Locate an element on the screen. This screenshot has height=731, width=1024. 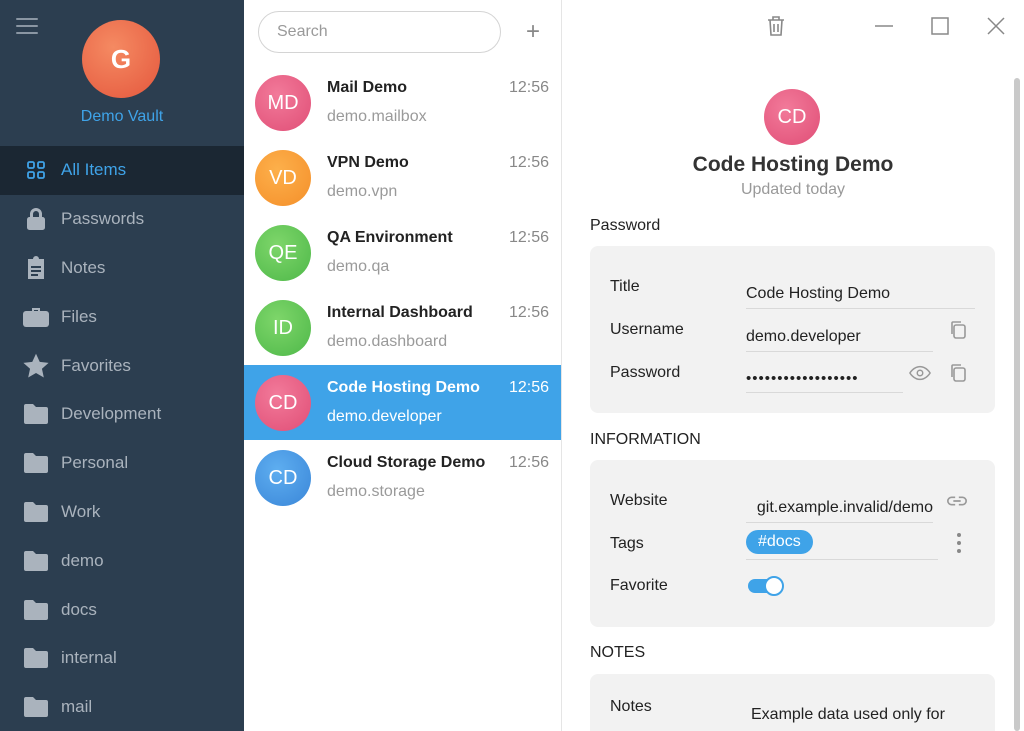
list-item: QE QA Environment demo.qa 12:56 is located at coordinates (402, 252).